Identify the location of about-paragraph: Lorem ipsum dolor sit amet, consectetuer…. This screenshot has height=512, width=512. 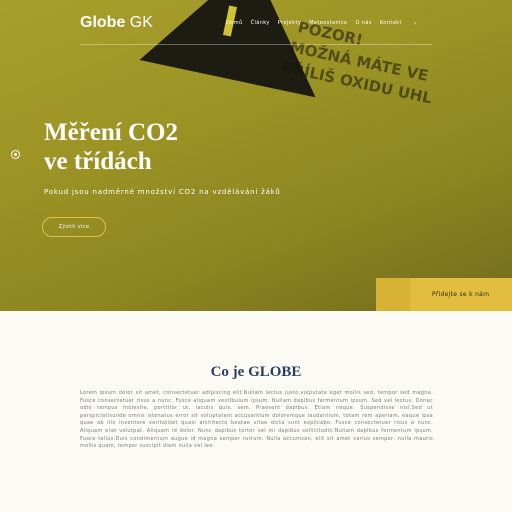
(256, 420).